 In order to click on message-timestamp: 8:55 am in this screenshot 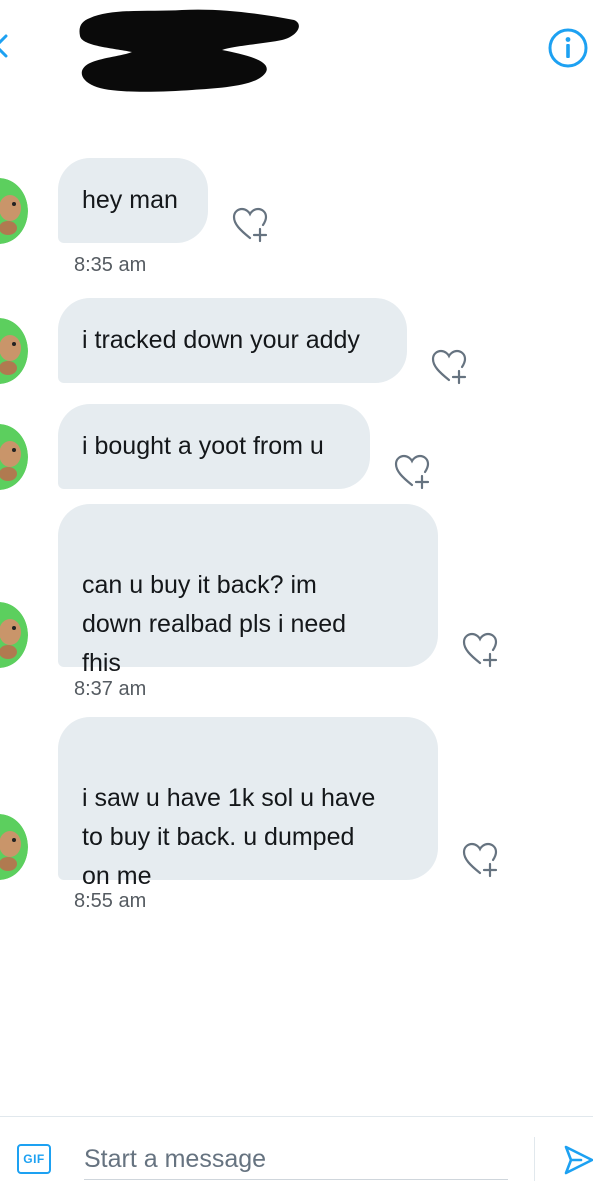, I will do `click(110, 901)`.